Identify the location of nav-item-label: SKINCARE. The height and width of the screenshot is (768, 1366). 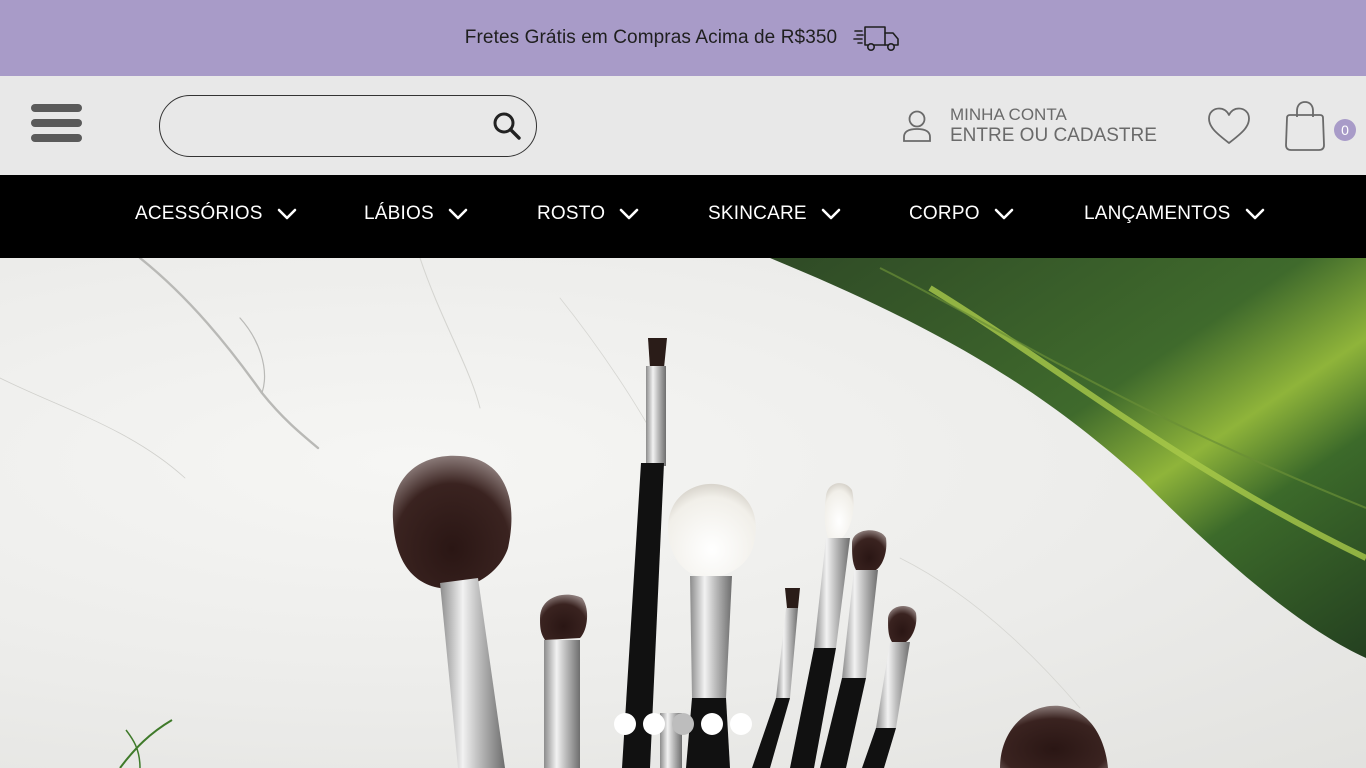
(757, 213).